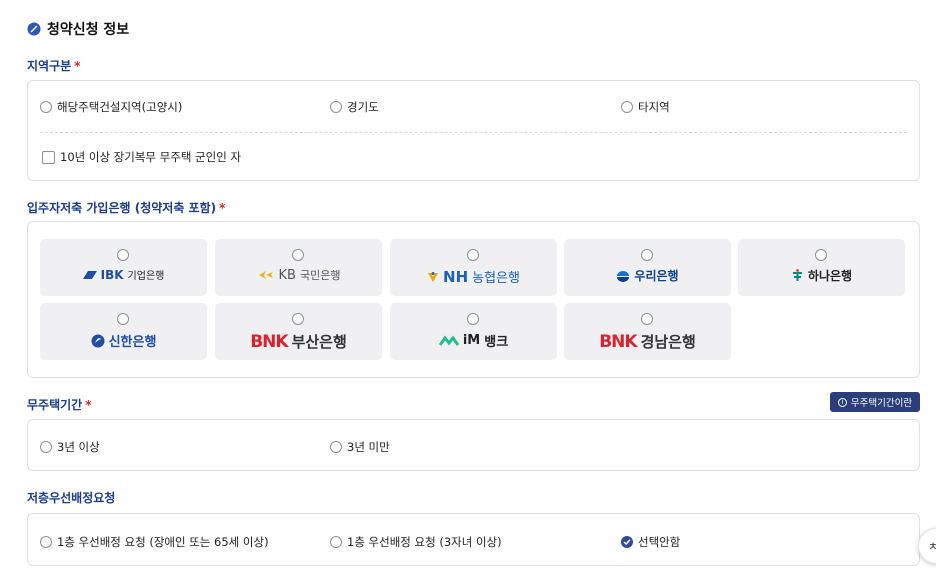 This screenshot has height=579, width=936. What do you see at coordinates (123, 267) in the screenshot?
I see `bank-option-ibk: IBK 기업은행` at bounding box center [123, 267].